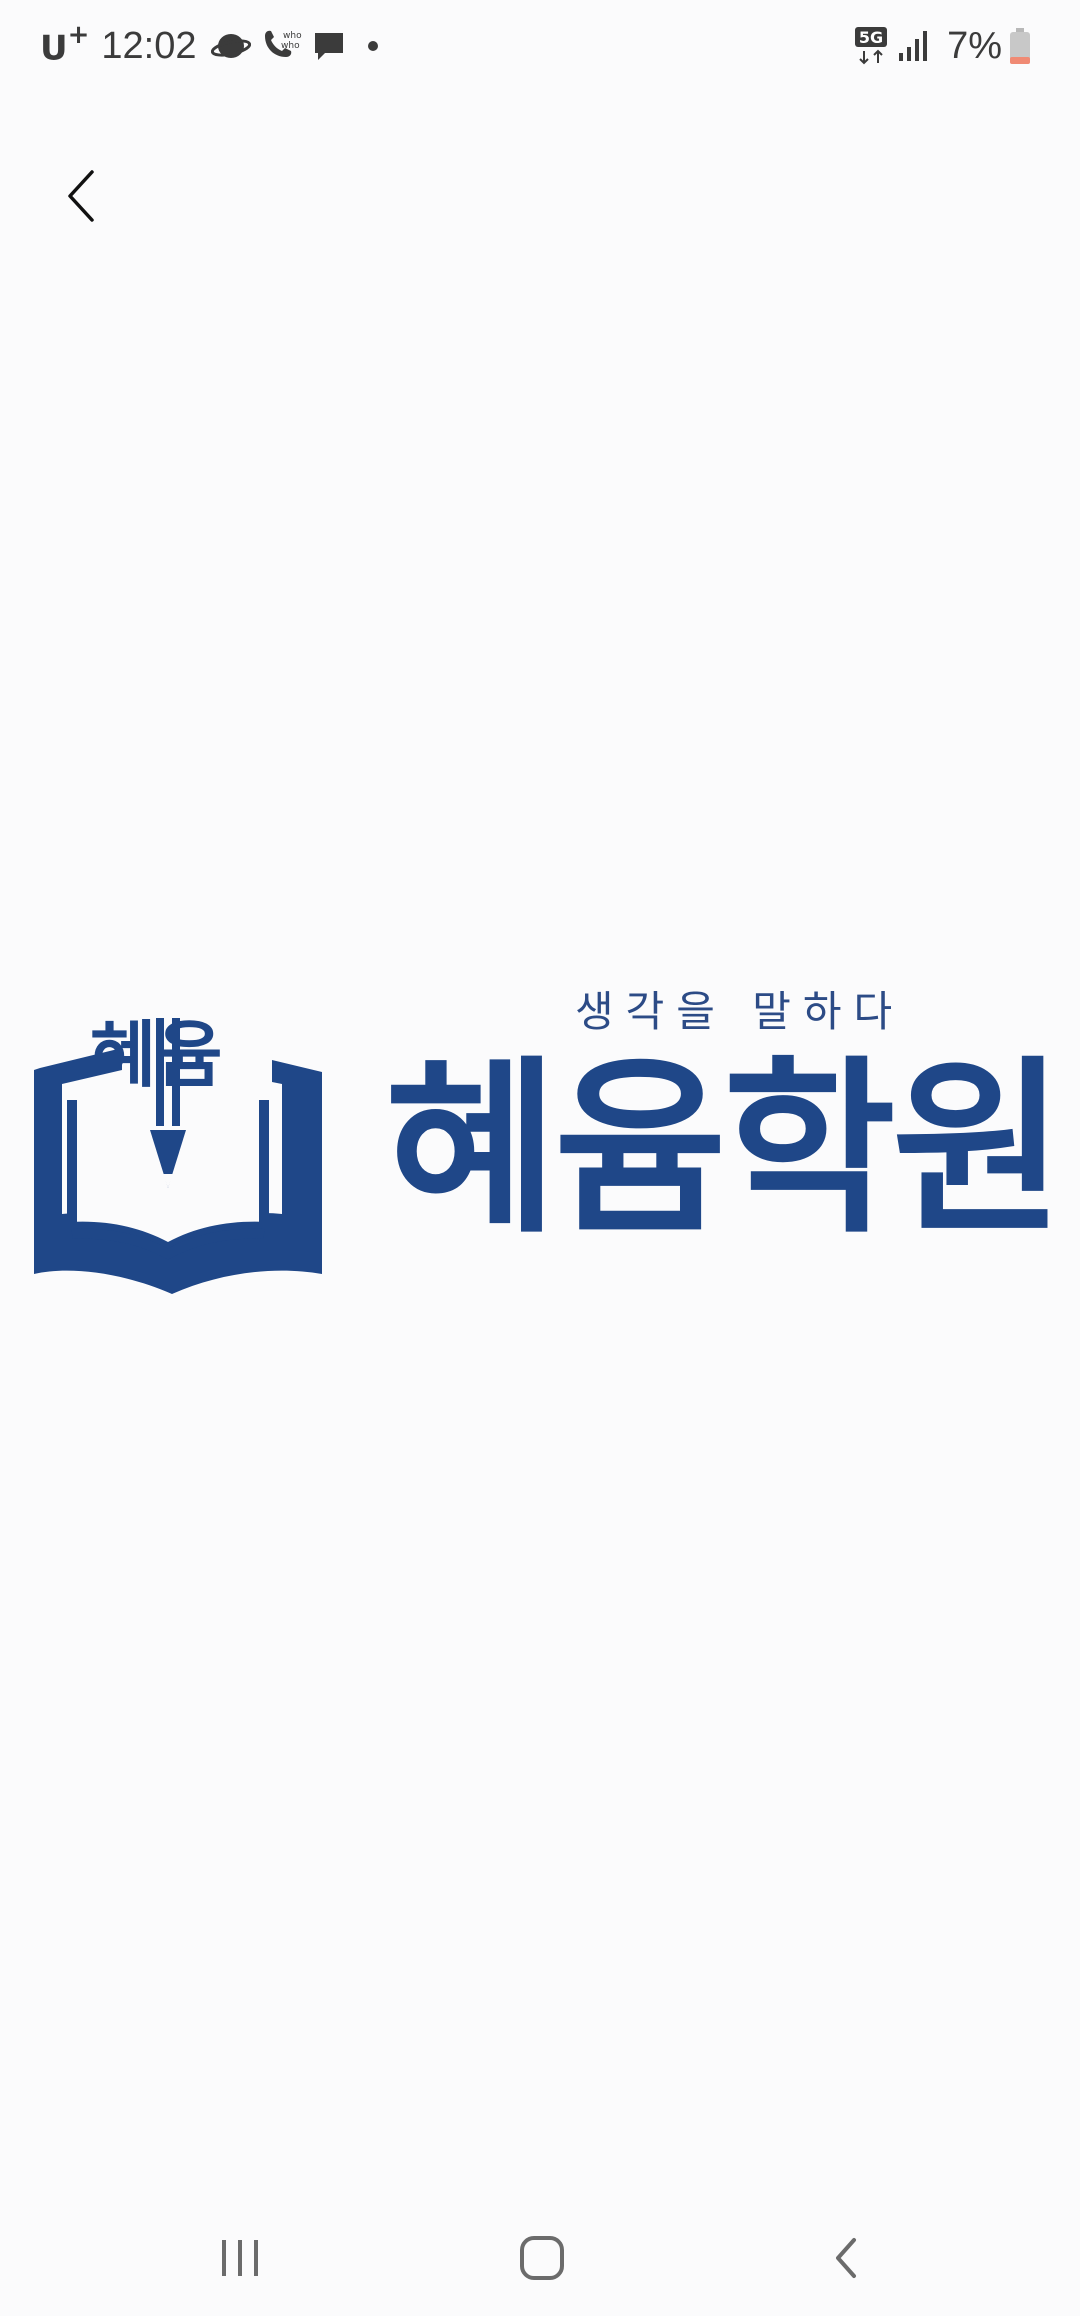 Image resolution: width=1080 pixels, height=2316 pixels. Describe the element at coordinates (182, 1150) in the screenshot. I see `book-pencil-emblem: 혜윰` at that location.